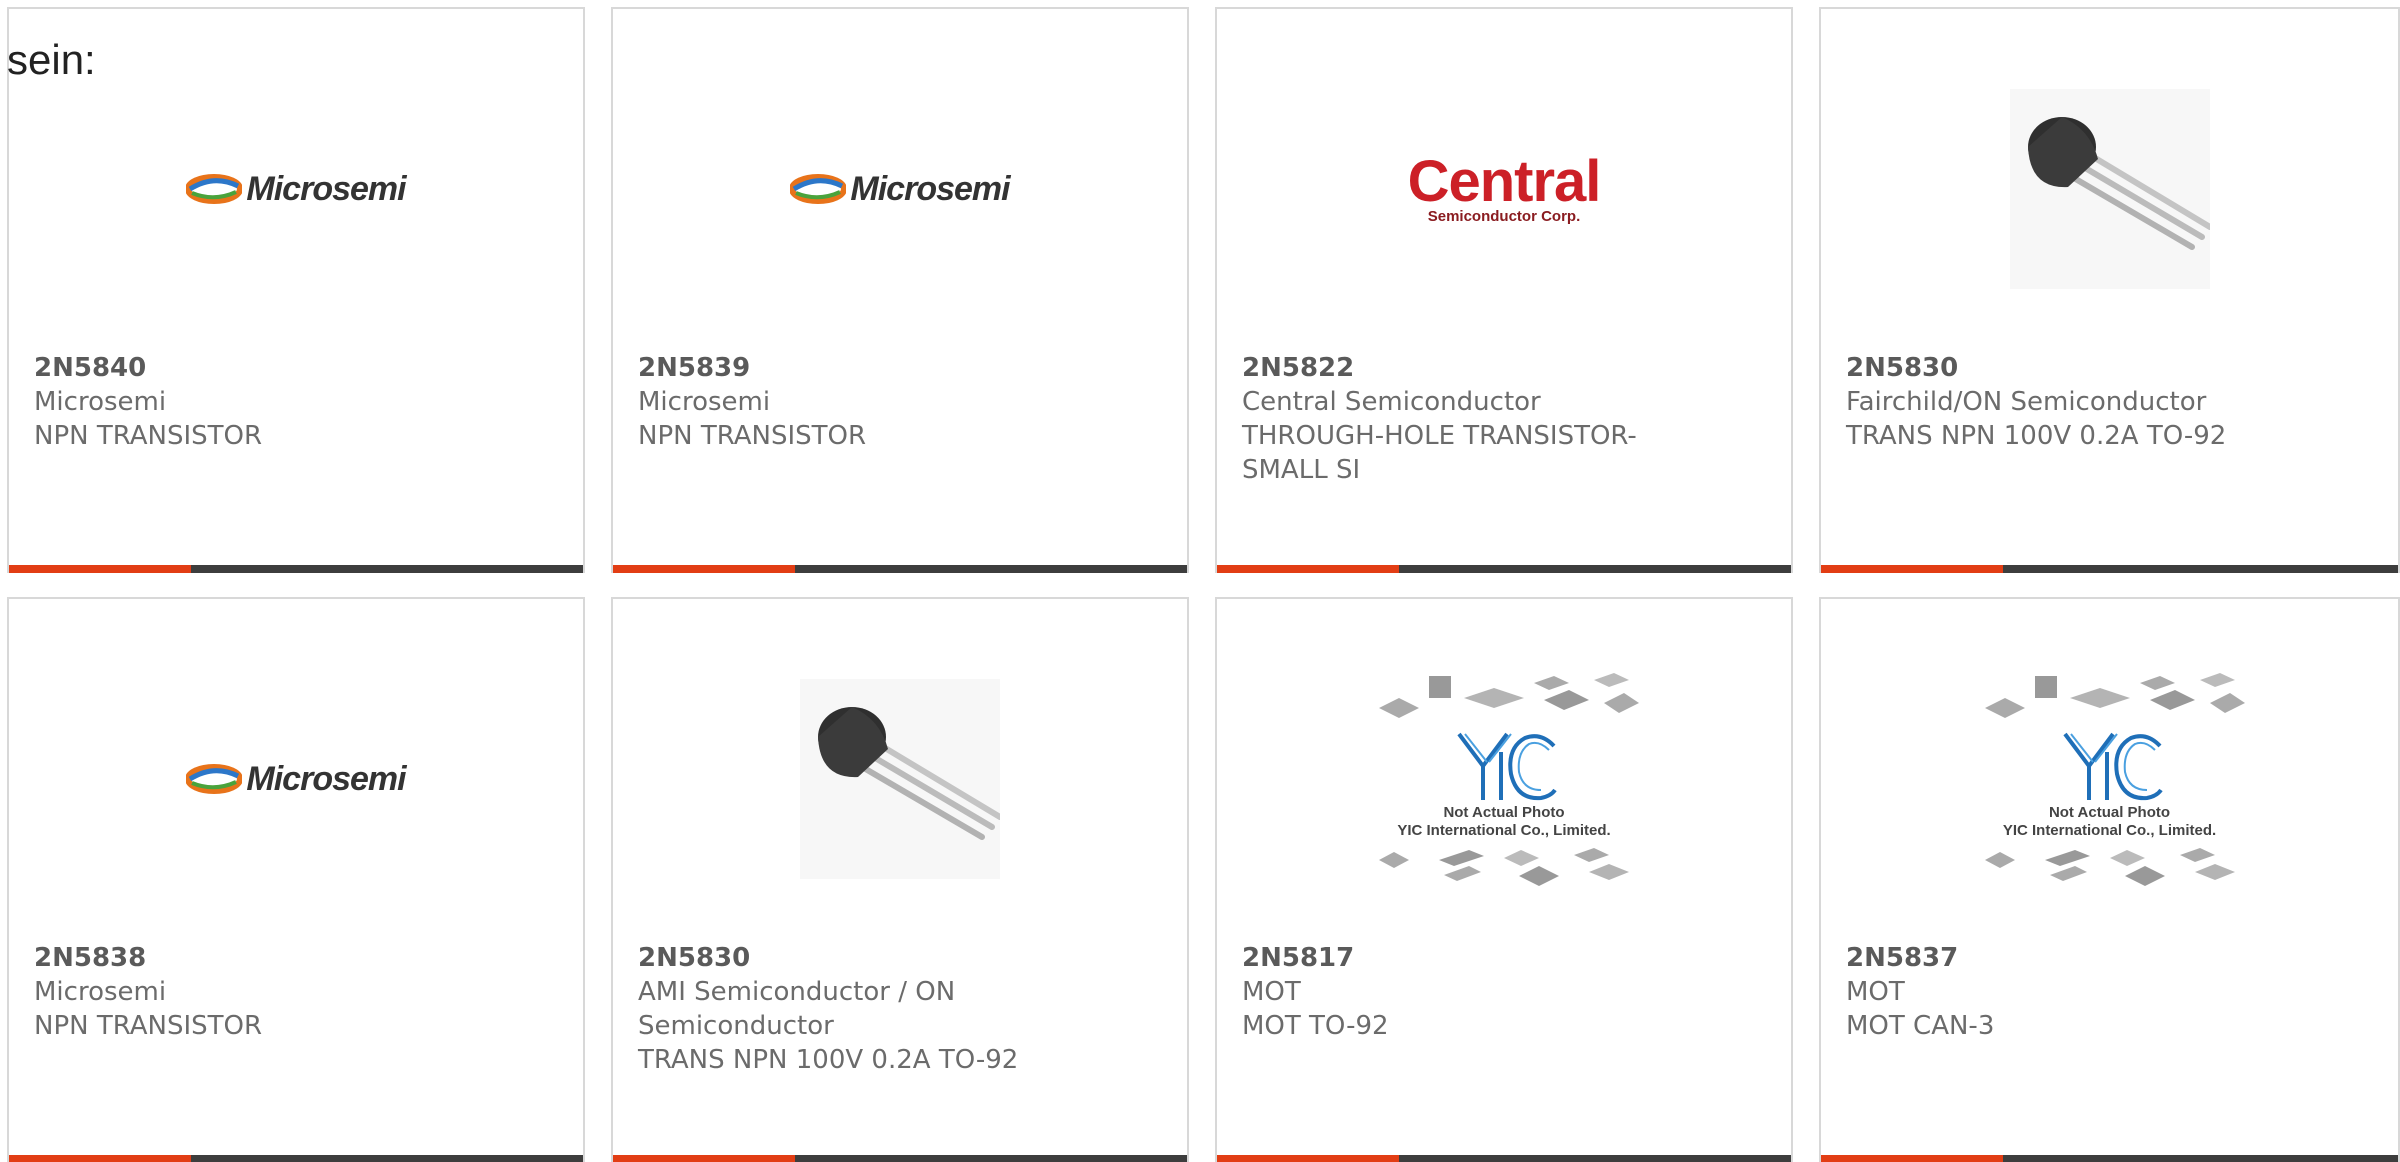  Describe the element at coordinates (797, 1009) in the screenshot. I see `manufacturer: AMI Semiconductor / ON Semiconductor` at that location.